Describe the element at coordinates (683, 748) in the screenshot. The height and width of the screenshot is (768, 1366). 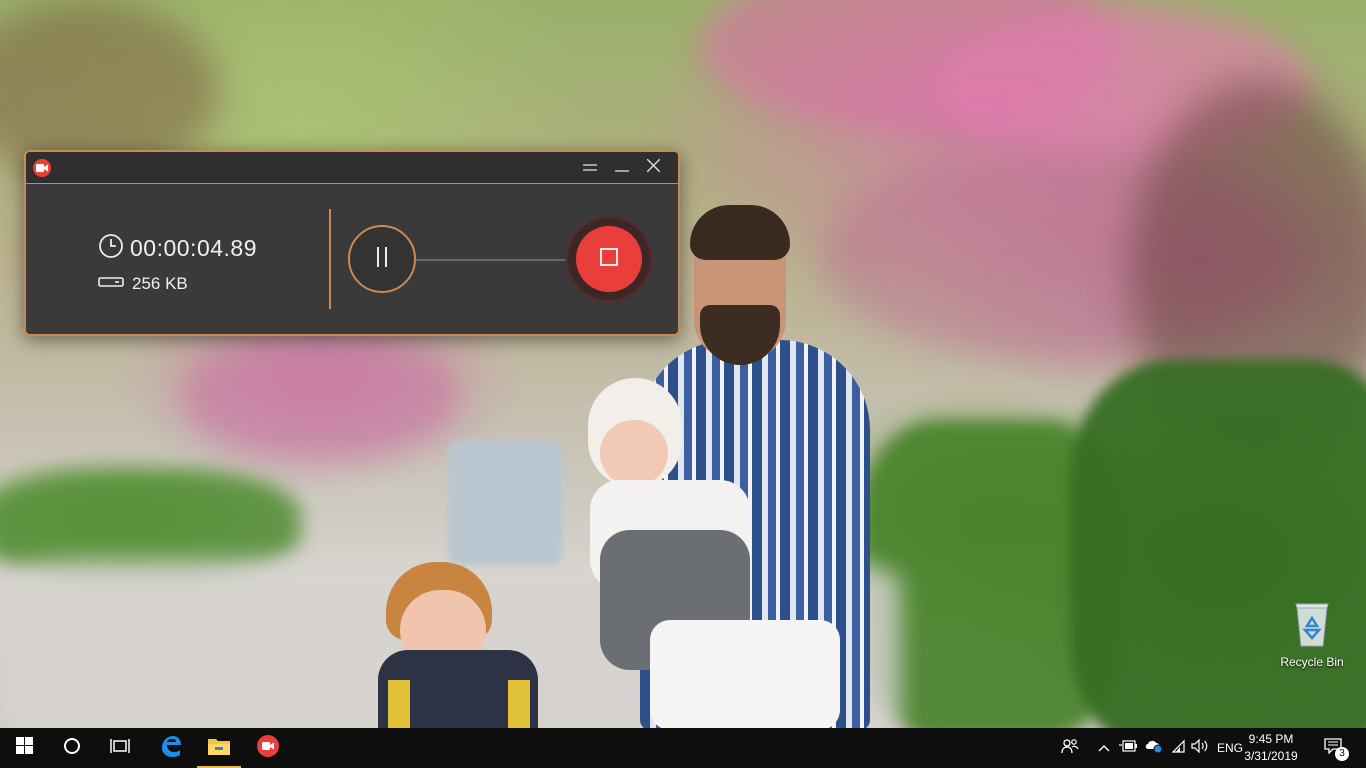
I see `taskbar: ENG 9:45 PM 3/31/2019 3` at that location.